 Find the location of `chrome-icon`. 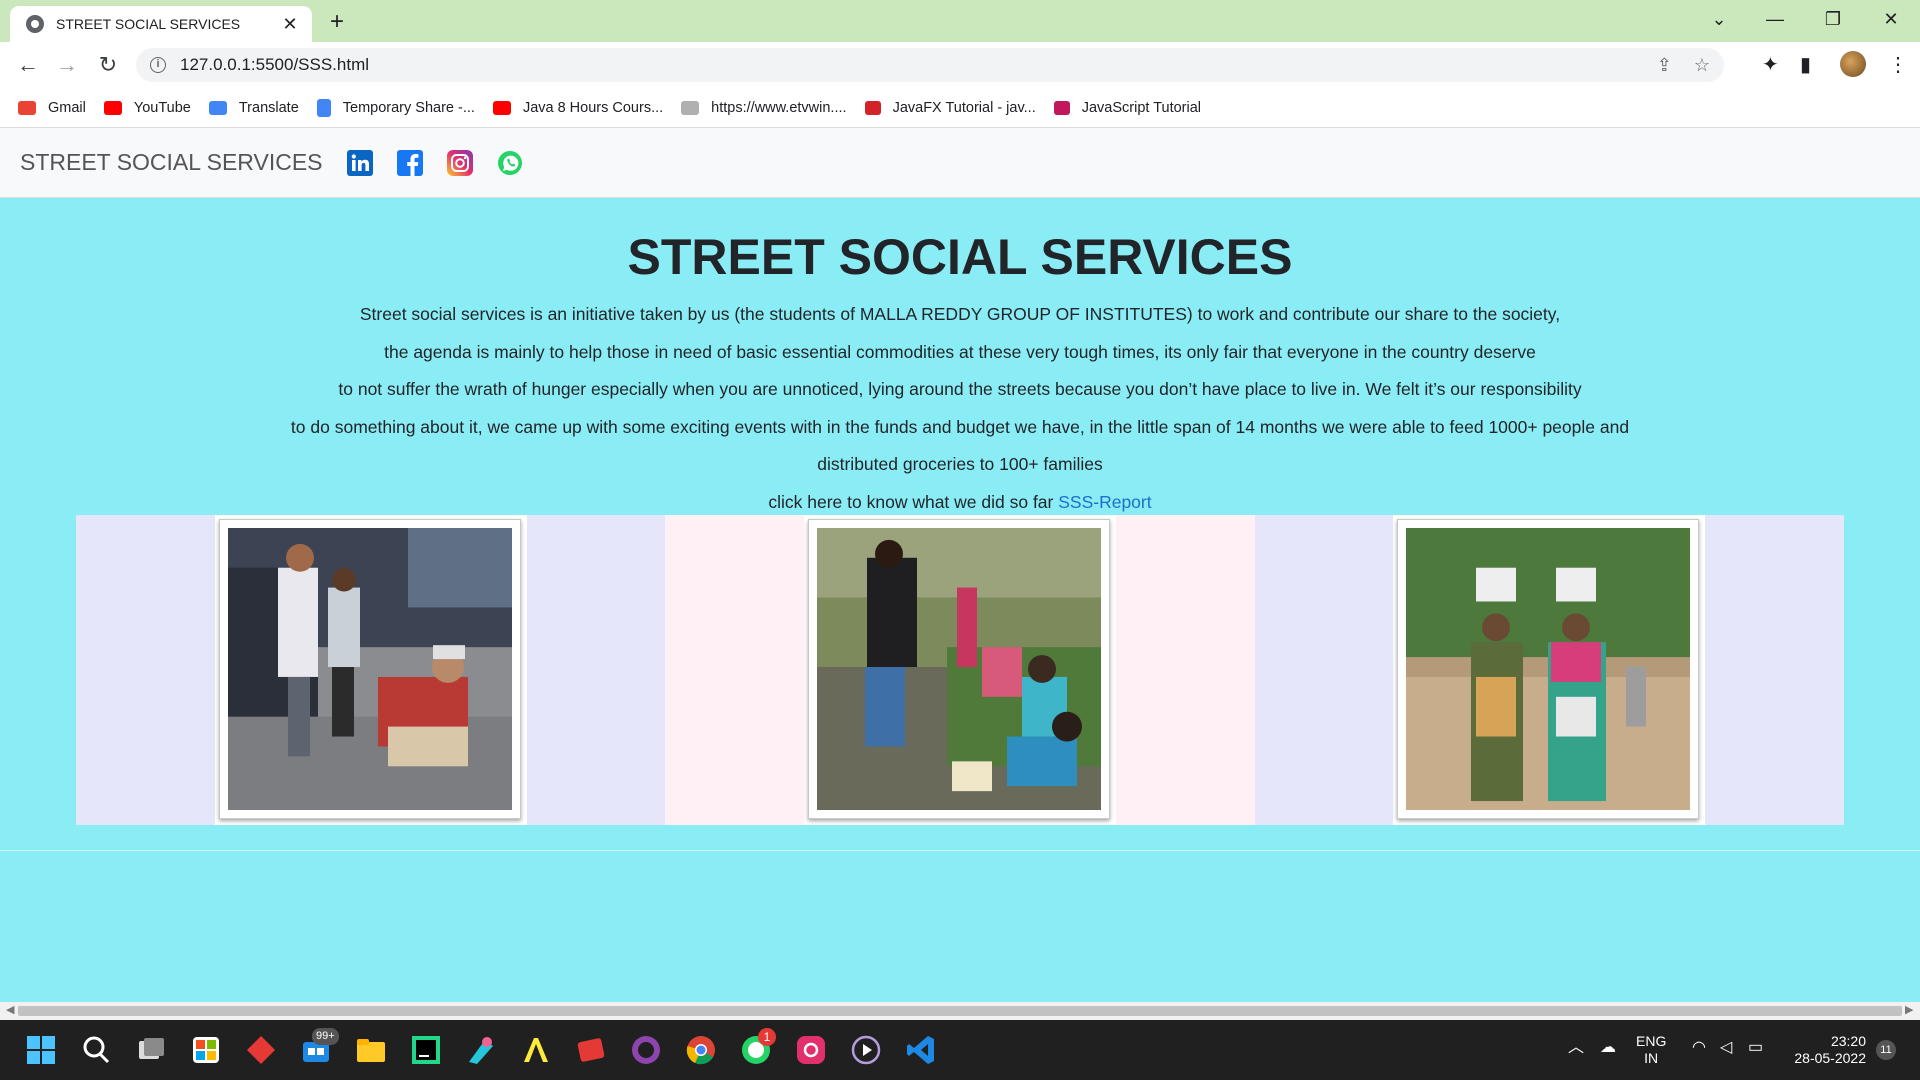

chrome-icon is located at coordinates (701, 1050).